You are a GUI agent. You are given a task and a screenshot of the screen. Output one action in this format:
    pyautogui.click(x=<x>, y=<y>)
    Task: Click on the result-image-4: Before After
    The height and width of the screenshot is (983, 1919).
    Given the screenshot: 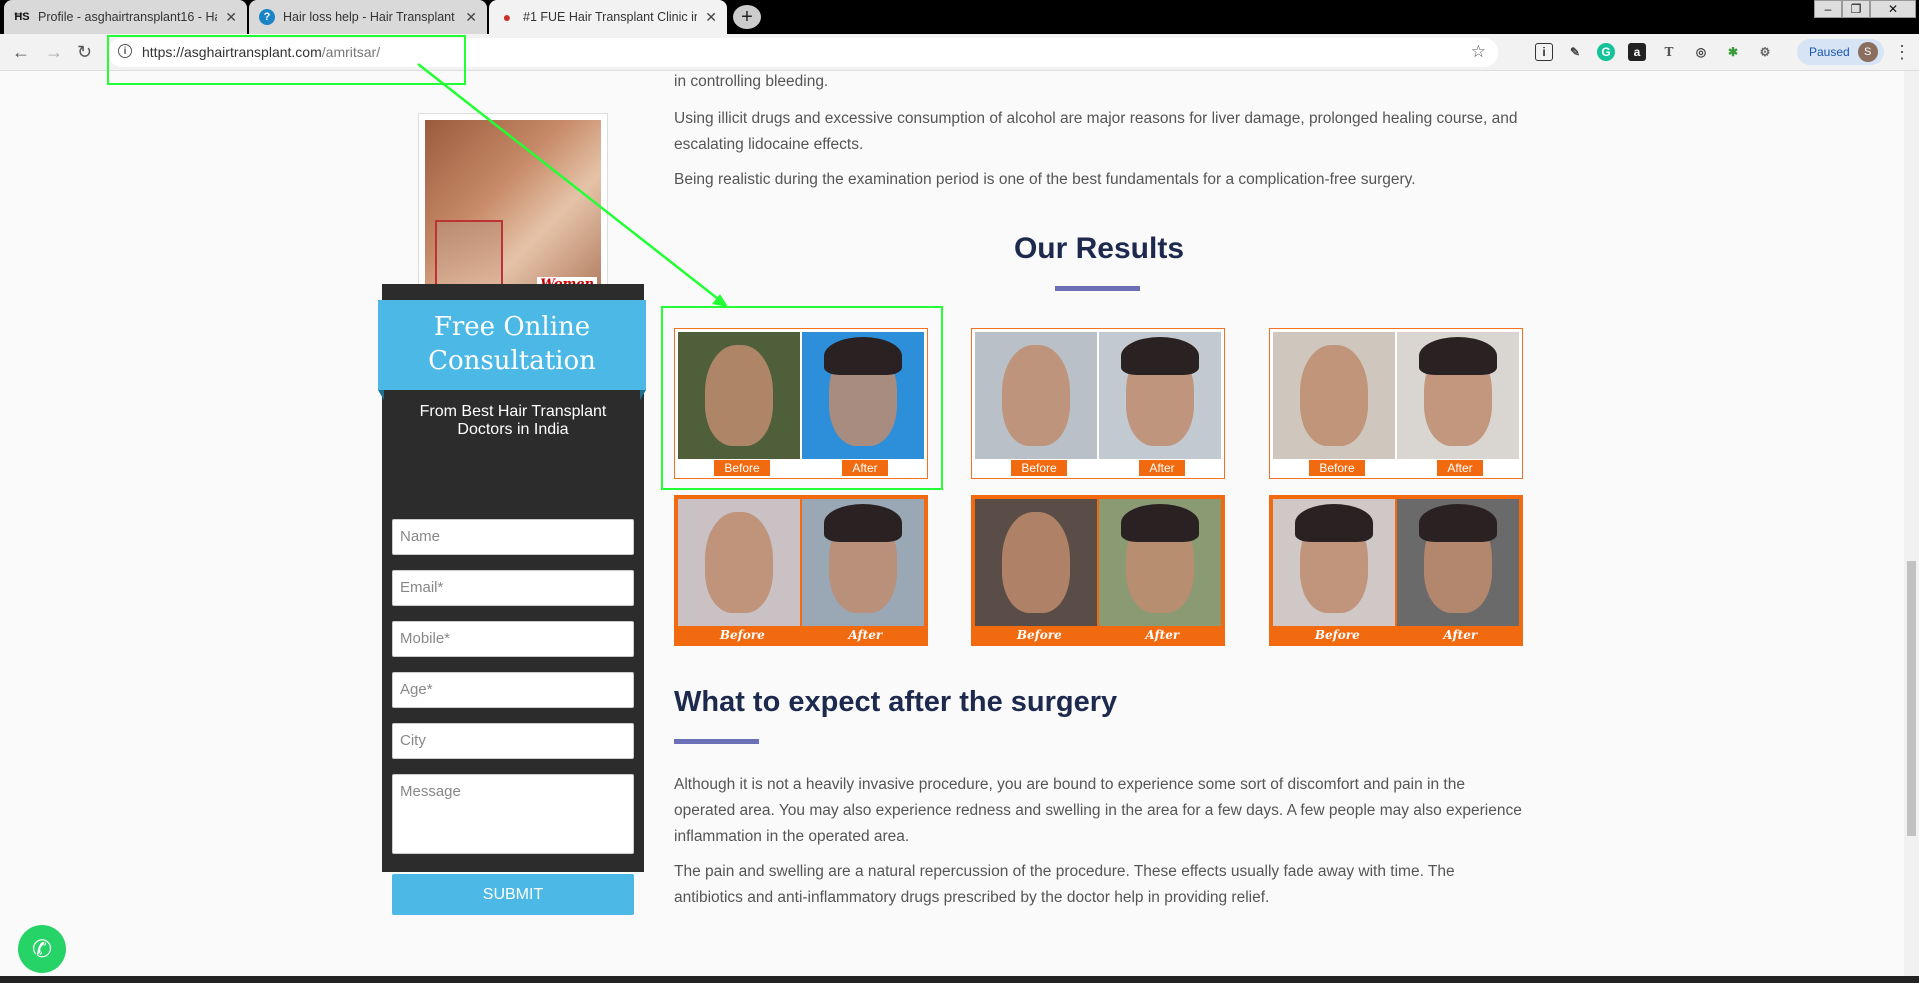 What is the action you would take?
    pyautogui.click(x=801, y=570)
    